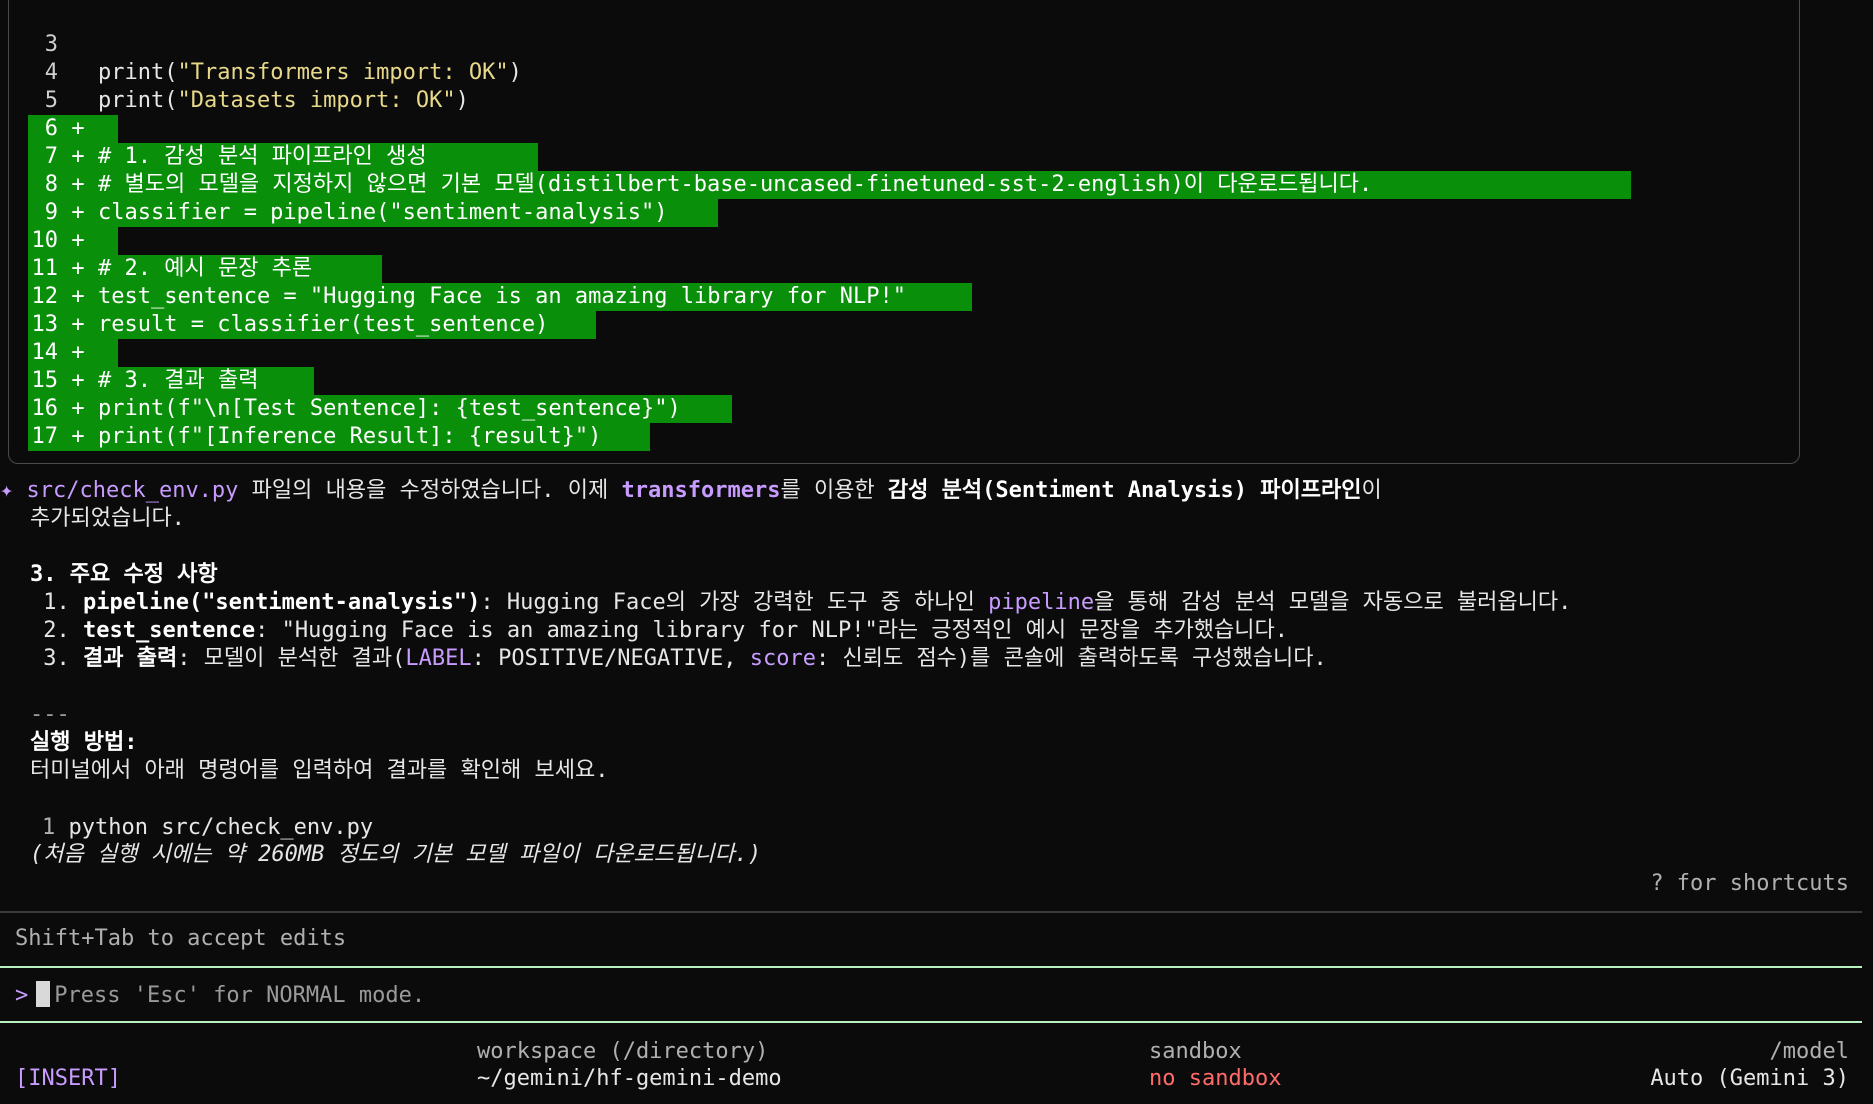 Image resolution: width=1873 pixels, height=1104 pixels. I want to click on diff-line-added: 13 + result = classifier(test_sentence), so click(312, 325).